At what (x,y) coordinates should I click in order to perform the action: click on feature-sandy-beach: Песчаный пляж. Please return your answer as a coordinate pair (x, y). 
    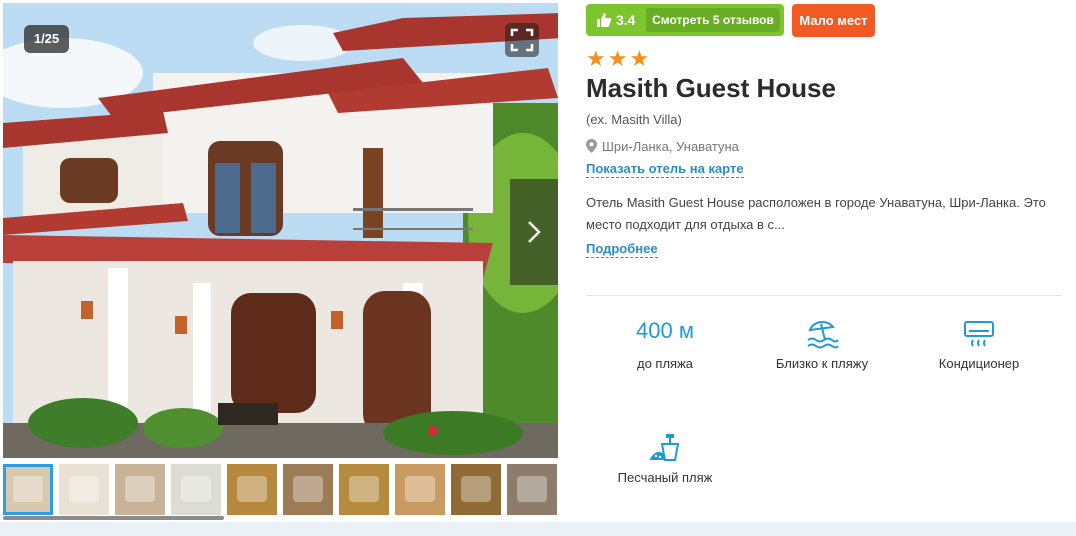
    Looking at the image, I should click on (665, 457).